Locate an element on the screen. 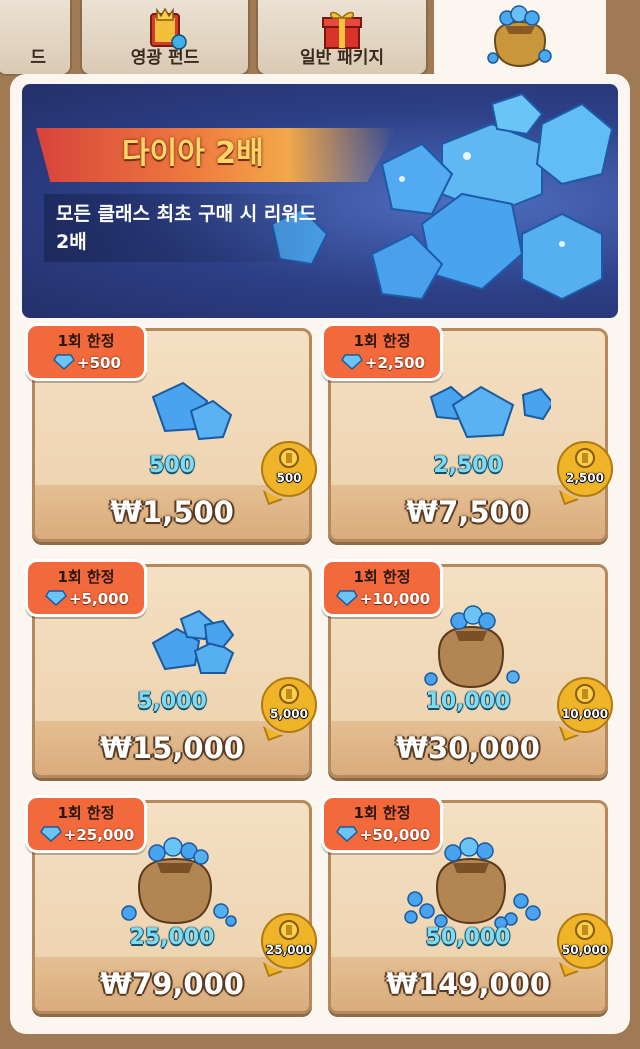  badge-bonus-value: +2,500 is located at coordinates (394, 363).